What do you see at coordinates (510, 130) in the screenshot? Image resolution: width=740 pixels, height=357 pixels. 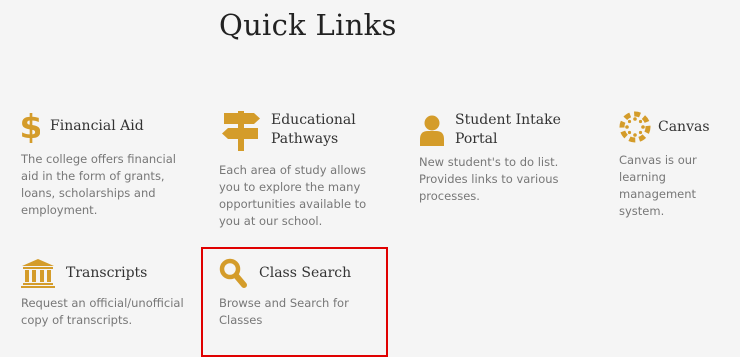 I see `student-intake-portal-link: Student Intake Portal` at bounding box center [510, 130].